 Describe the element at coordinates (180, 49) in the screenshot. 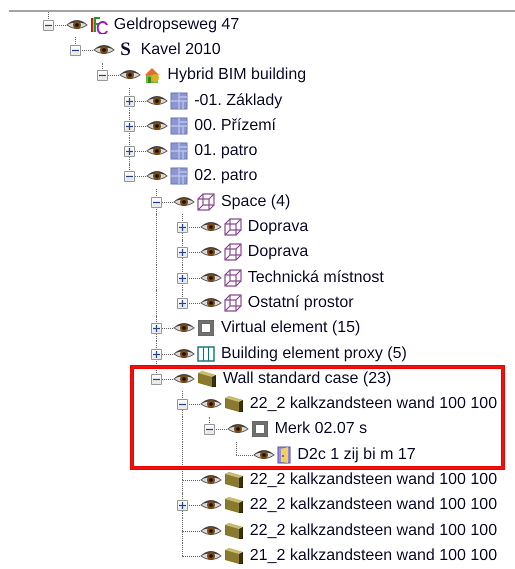

I see `tree-item-label: Kavel 2010` at that location.